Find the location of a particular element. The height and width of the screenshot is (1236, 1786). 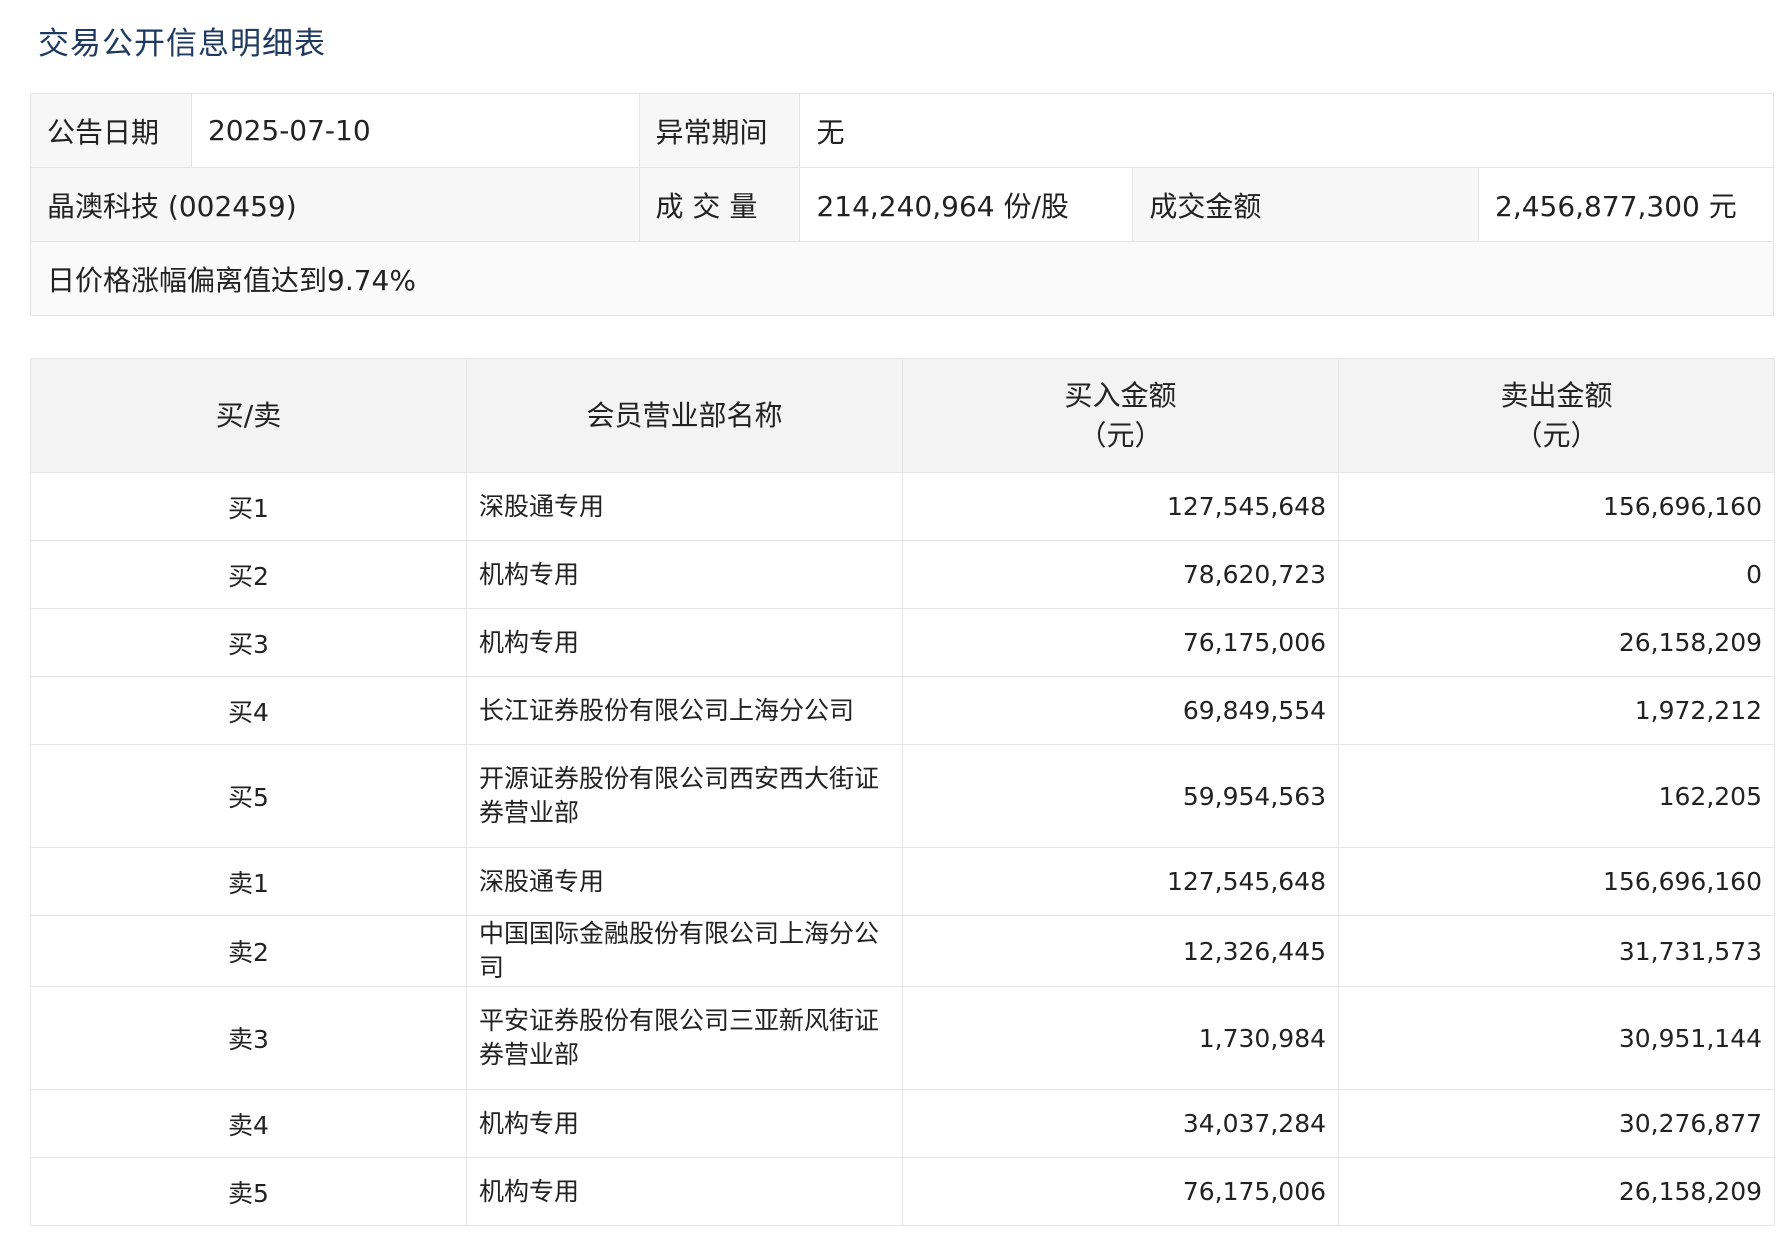

side-cell: 买1 is located at coordinates (248, 506).